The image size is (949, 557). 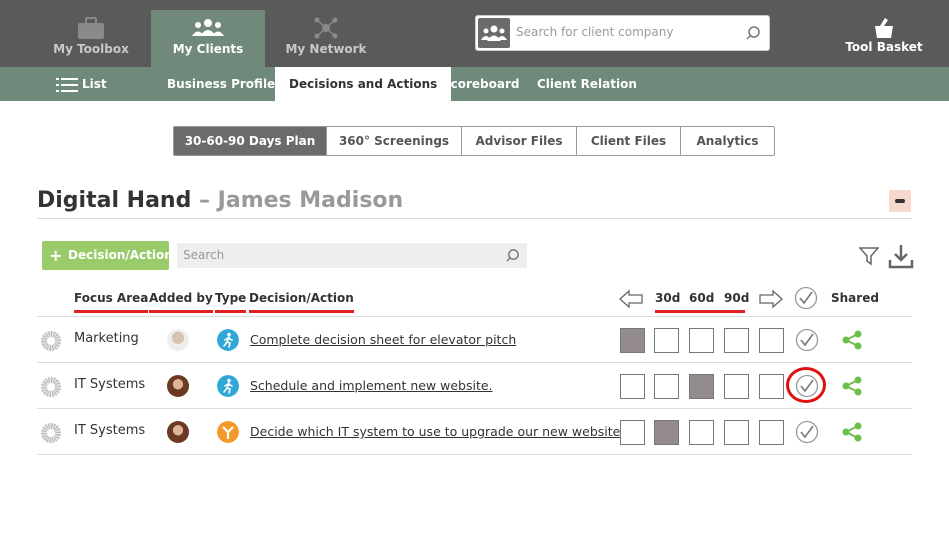 I want to click on download-icon, so click(x=901, y=256).